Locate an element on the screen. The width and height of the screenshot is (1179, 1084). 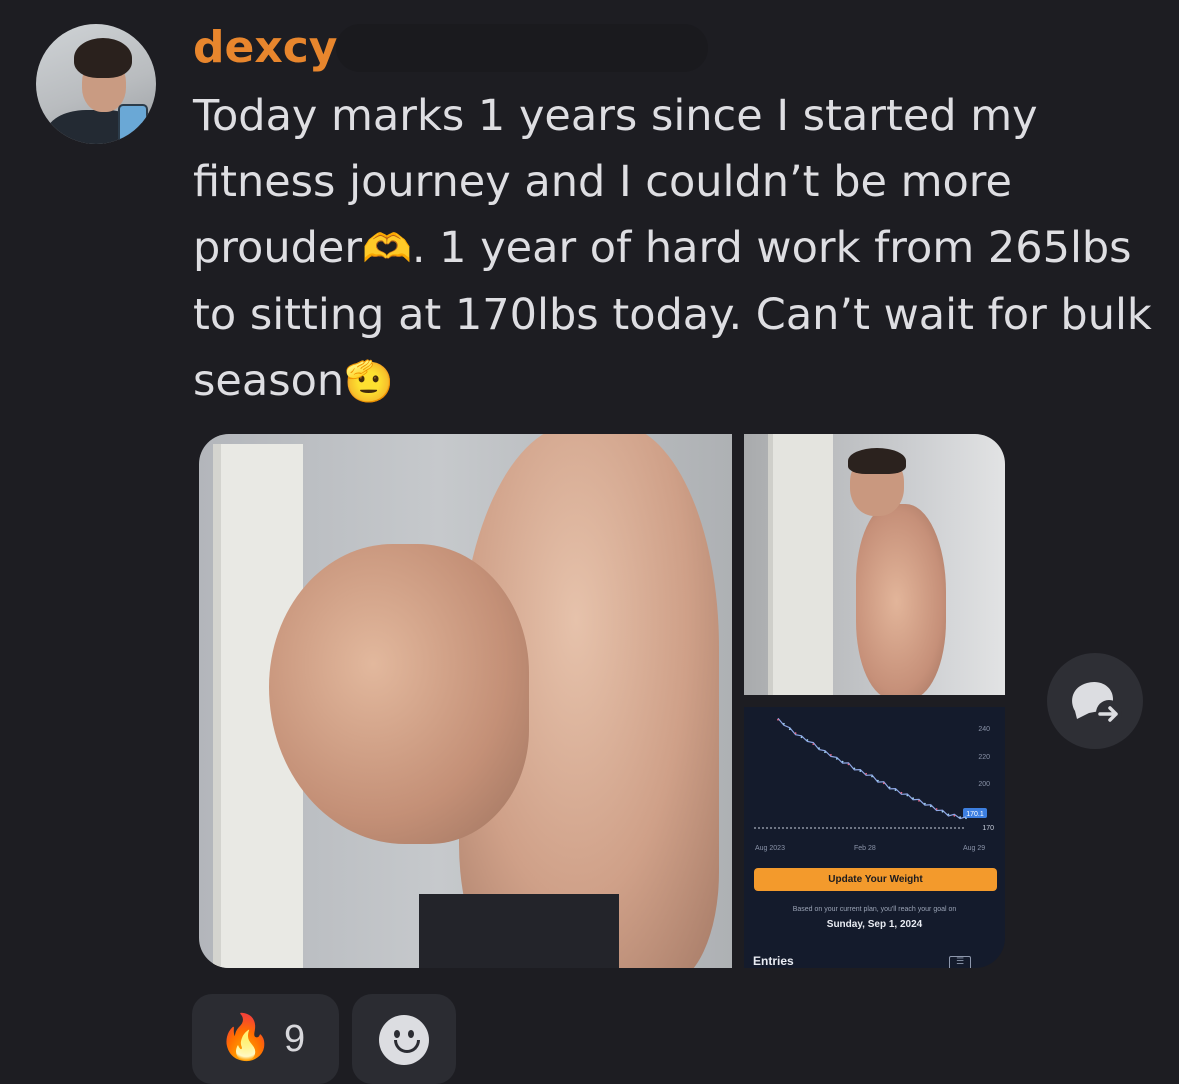
y-tick-220: 220 is located at coordinates (984, 757).